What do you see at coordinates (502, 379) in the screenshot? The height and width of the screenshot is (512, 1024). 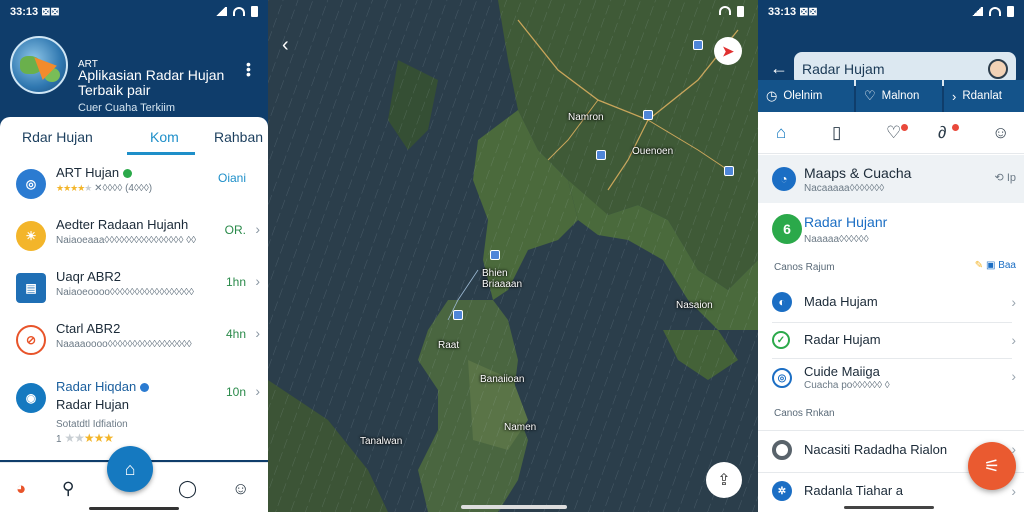 I see `map-label: Banaiioan` at bounding box center [502, 379].